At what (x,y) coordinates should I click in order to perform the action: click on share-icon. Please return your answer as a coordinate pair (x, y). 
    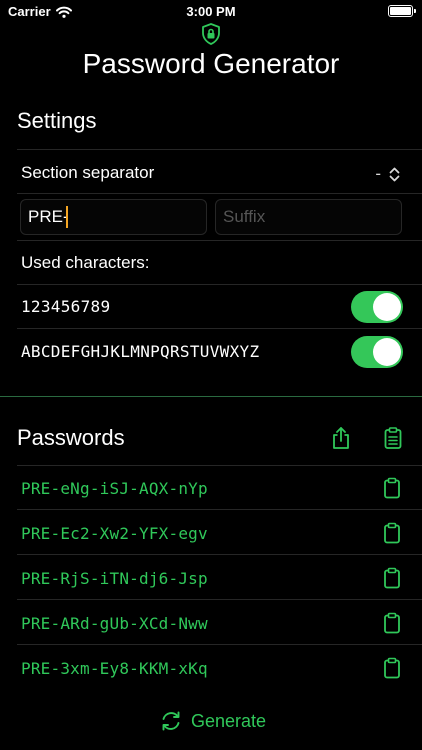
    Looking at the image, I should click on (341, 438).